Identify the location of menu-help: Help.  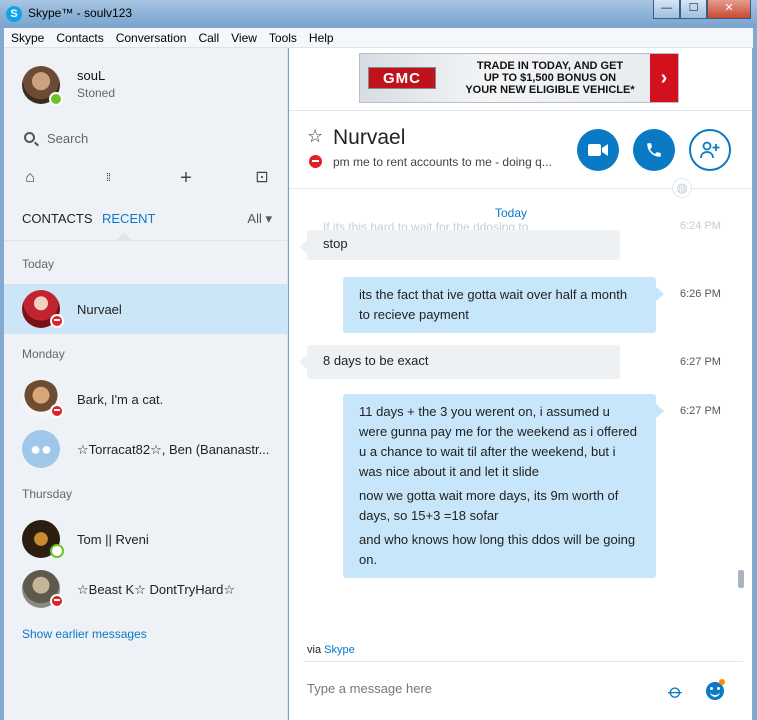
(321, 37).